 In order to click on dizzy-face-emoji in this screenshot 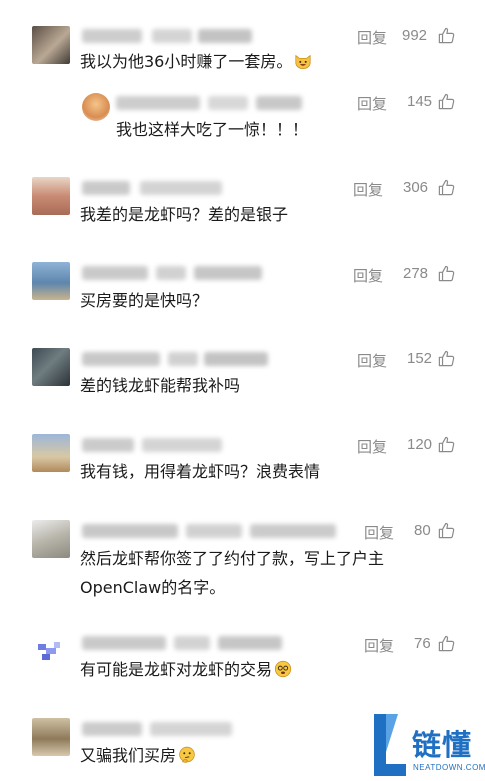, I will do `click(283, 669)`.